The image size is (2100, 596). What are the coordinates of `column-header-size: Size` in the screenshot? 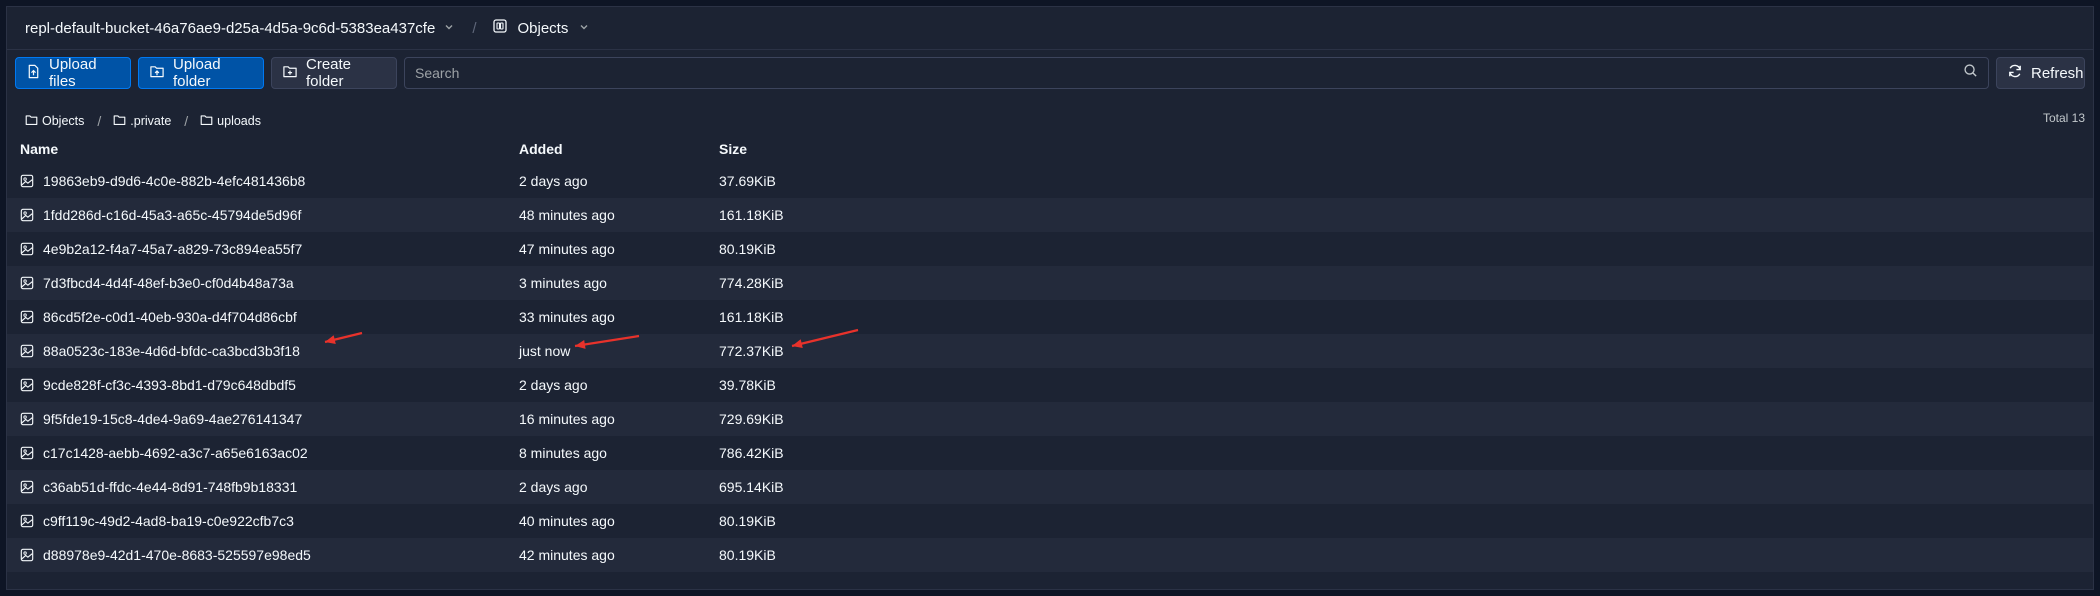 It's located at (733, 149).